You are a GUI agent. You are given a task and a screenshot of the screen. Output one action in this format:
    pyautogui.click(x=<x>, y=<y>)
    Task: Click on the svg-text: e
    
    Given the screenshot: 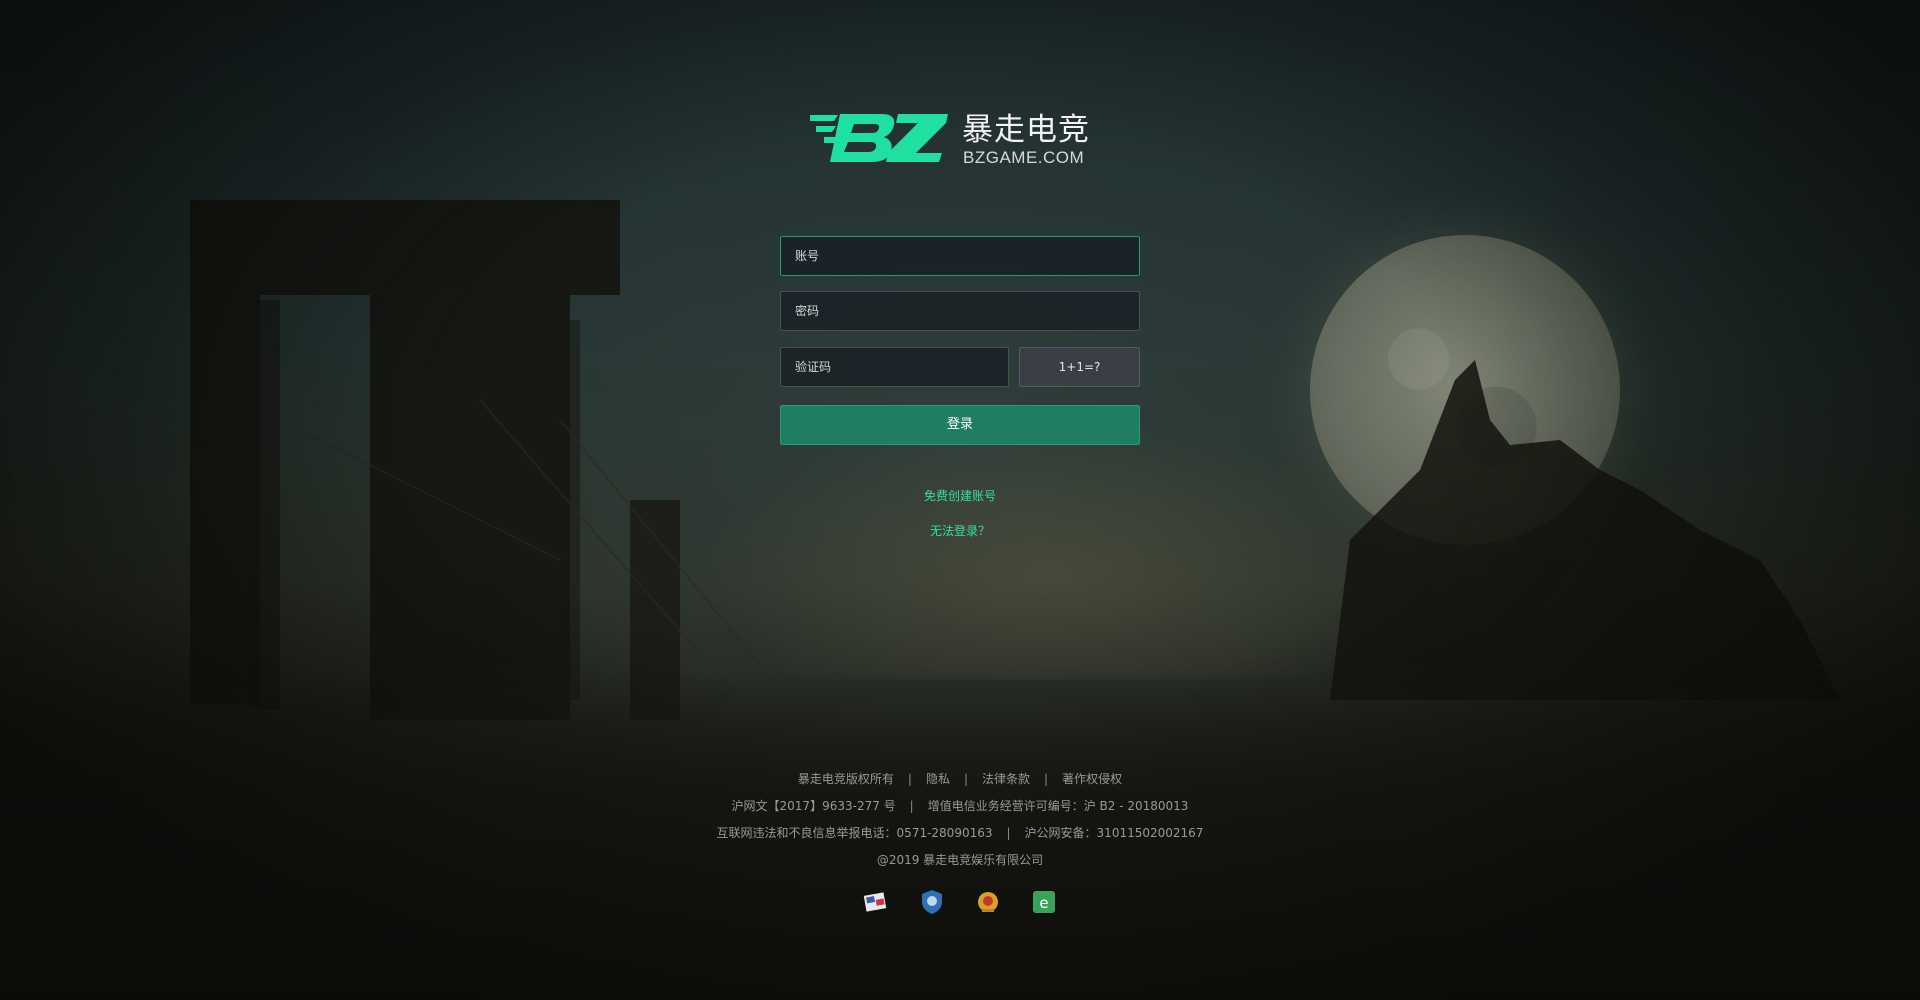 What is the action you would take?
    pyautogui.click(x=1043, y=903)
    